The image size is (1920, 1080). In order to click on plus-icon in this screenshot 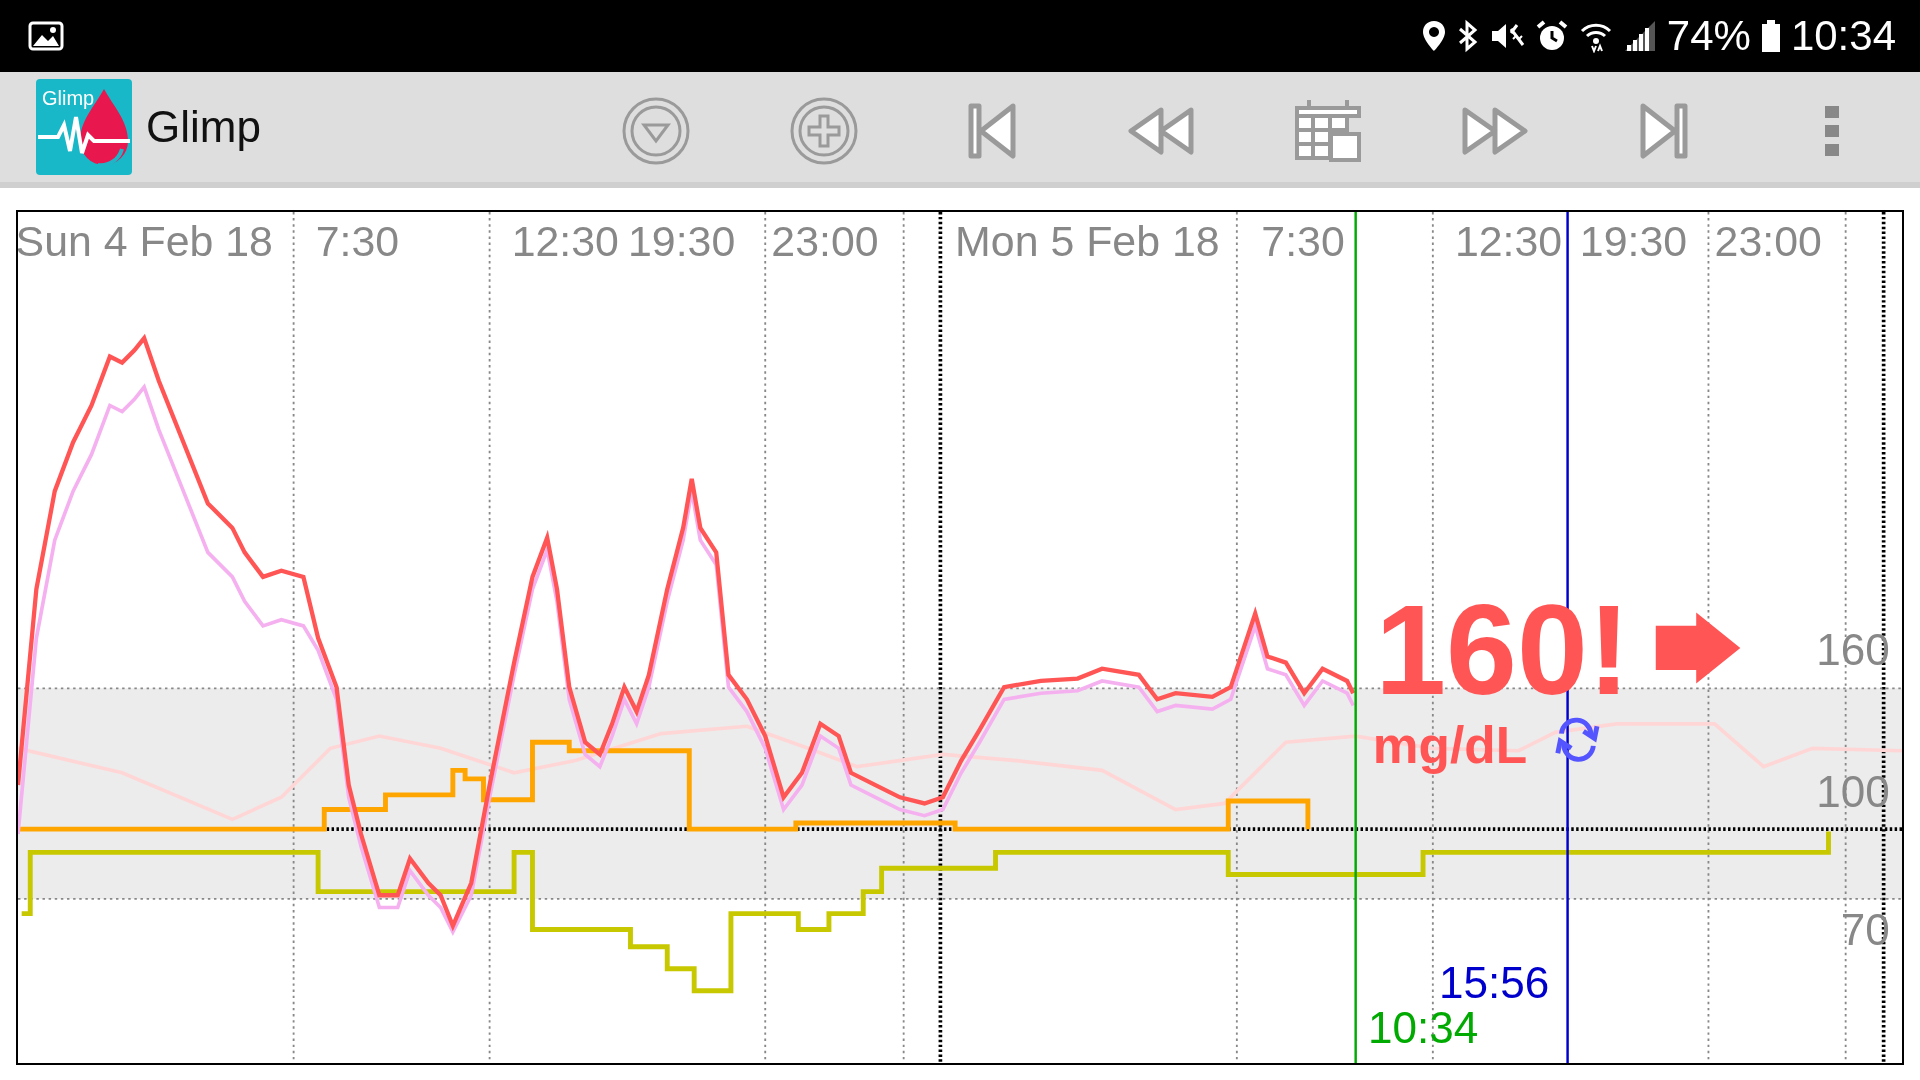, I will do `click(823, 131)`.